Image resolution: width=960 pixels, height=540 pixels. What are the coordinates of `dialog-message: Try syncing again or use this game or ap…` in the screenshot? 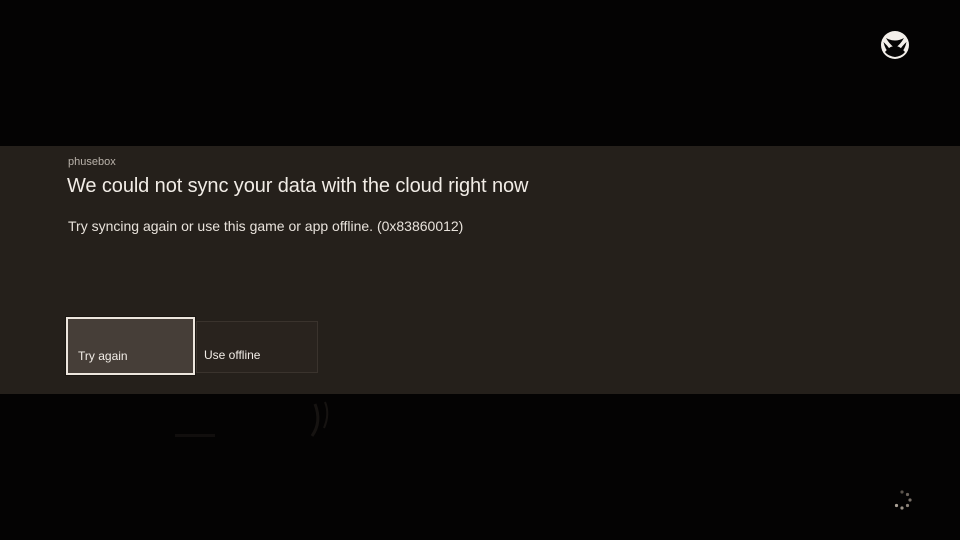 It's located at (266, 226).